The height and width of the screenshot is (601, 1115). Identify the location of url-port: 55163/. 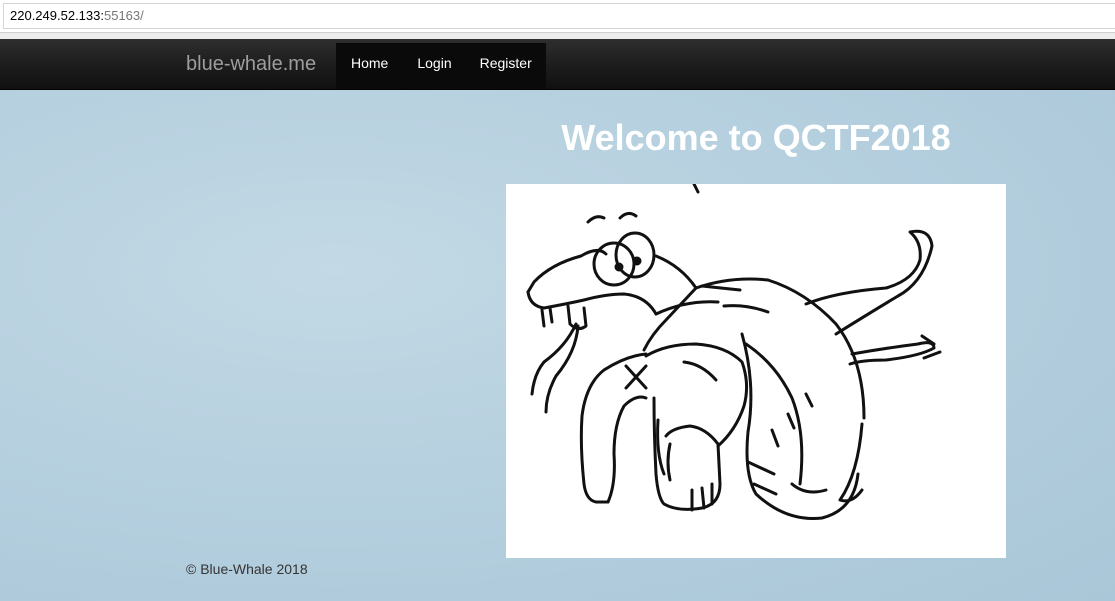
(123, 15).